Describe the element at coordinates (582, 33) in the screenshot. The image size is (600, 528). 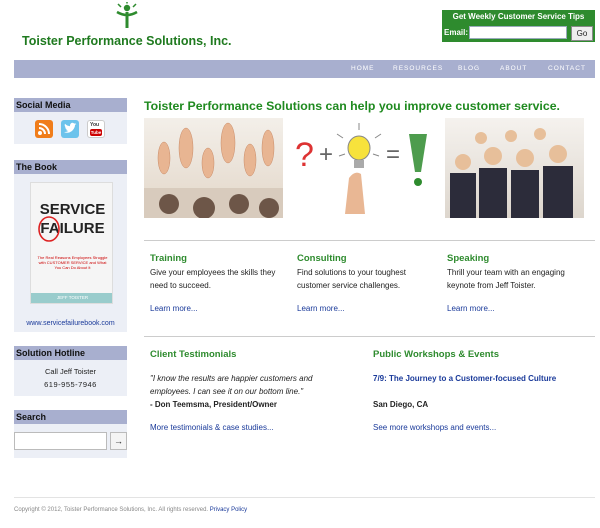
I see `newsletter-go-button: Go` at that location.